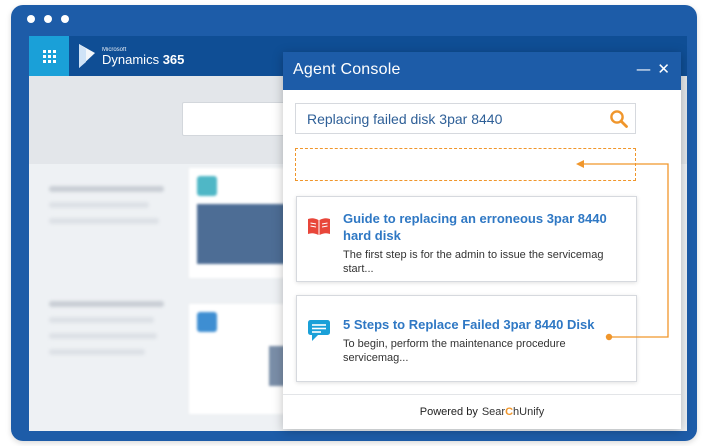 The height and width of the screenshot is (446, 704). What do you see at coordinates (114, 49) in the screenshot?
I see `microsoft-label: Microsoft` at bounding box center [114, 49].